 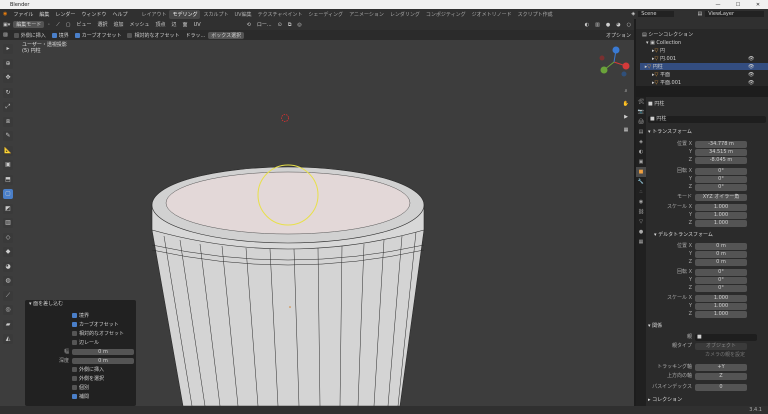 What do you see at coordinates (721, 246) in the screenshot?
I see `delta-location-x-field: 0 m` at bounding box center [721, 246].